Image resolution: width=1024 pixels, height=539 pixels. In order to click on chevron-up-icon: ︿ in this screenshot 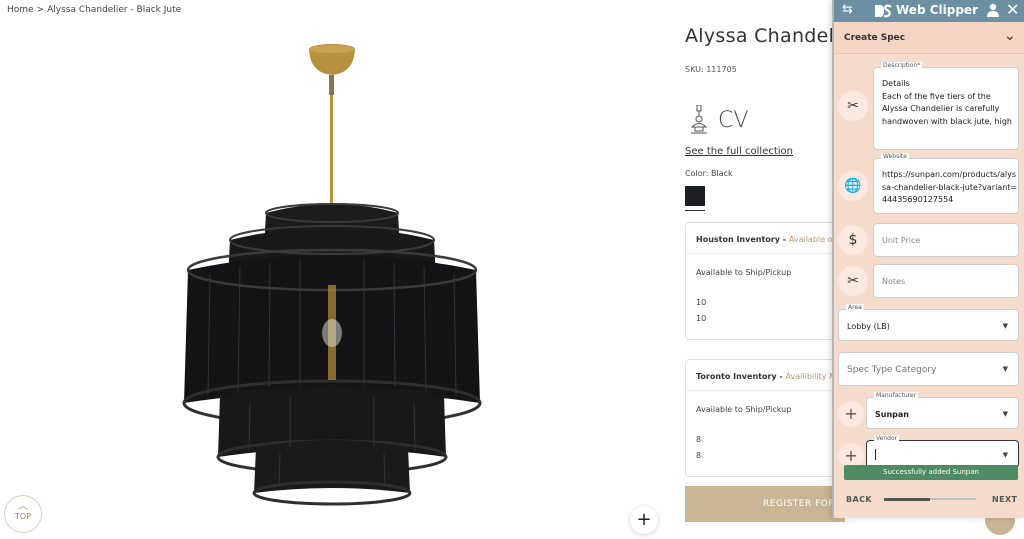, I will do `click(23, 506)`.